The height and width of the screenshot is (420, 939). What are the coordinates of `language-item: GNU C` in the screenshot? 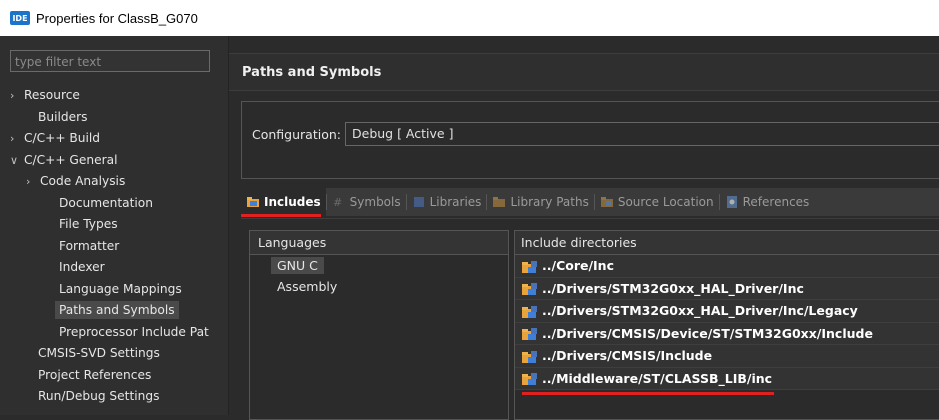 It's located at (379, 265).